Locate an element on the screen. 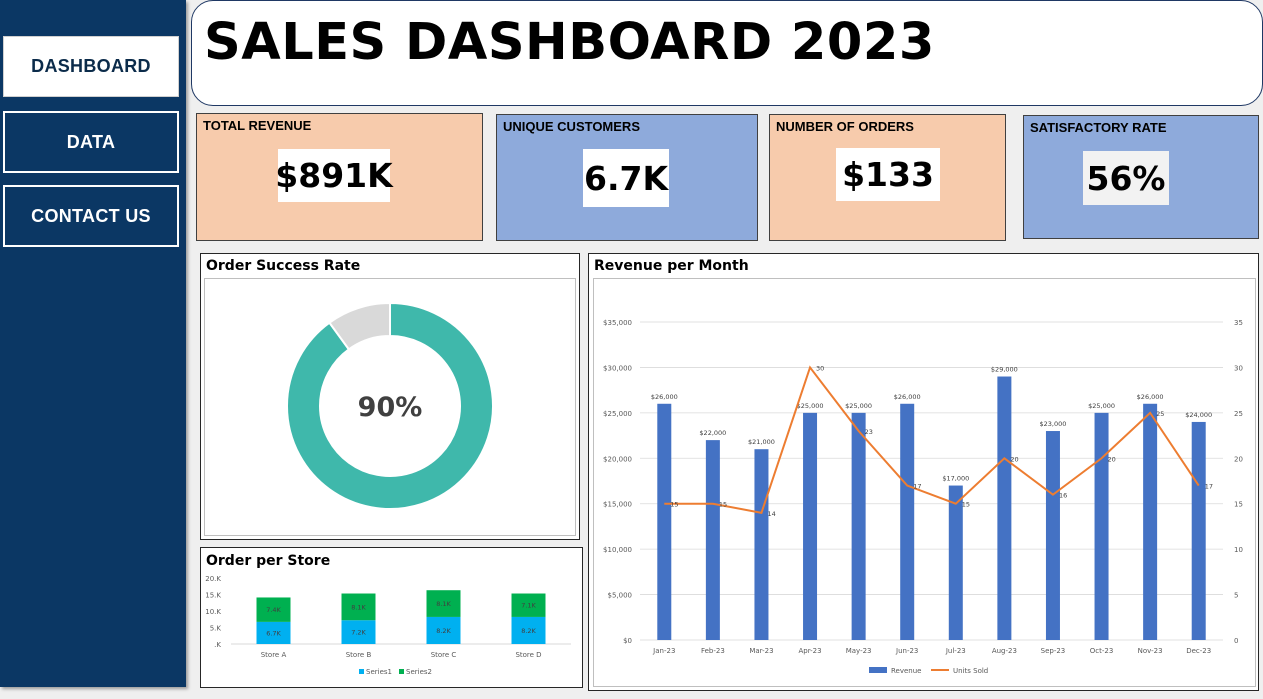 Image resolution: width=1263 pixels, height=699 pixels. revenue-left-tick: $10,000 is located at coordinates (617, 550).